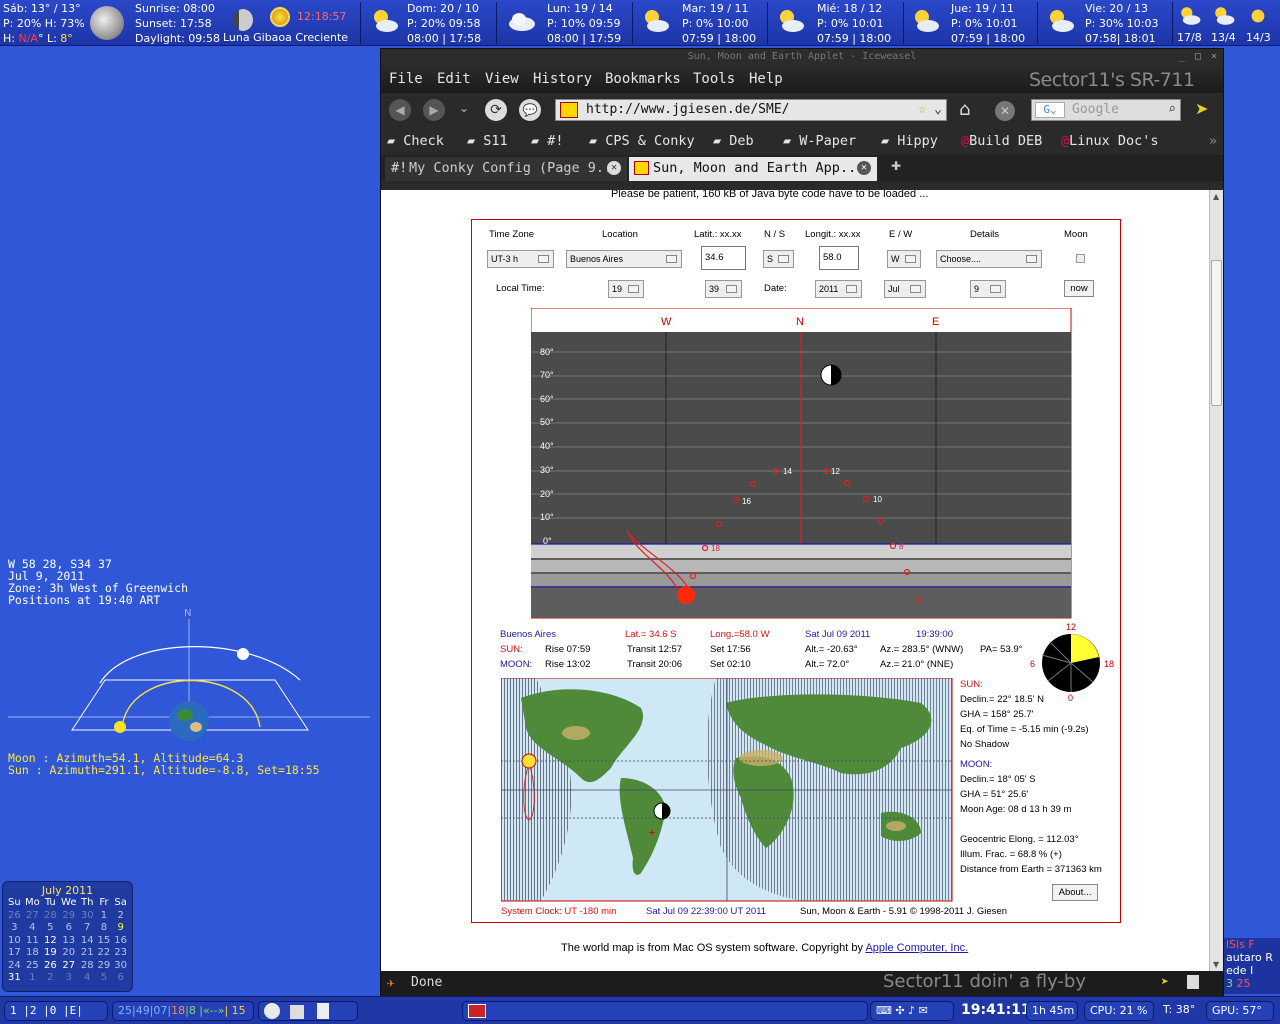 The width and height of the screenshot is (1280, 1024). Describe the element at coordinates (415, 141) in the screenshot. I see `bookmark-check: ▰ Check` at that location.